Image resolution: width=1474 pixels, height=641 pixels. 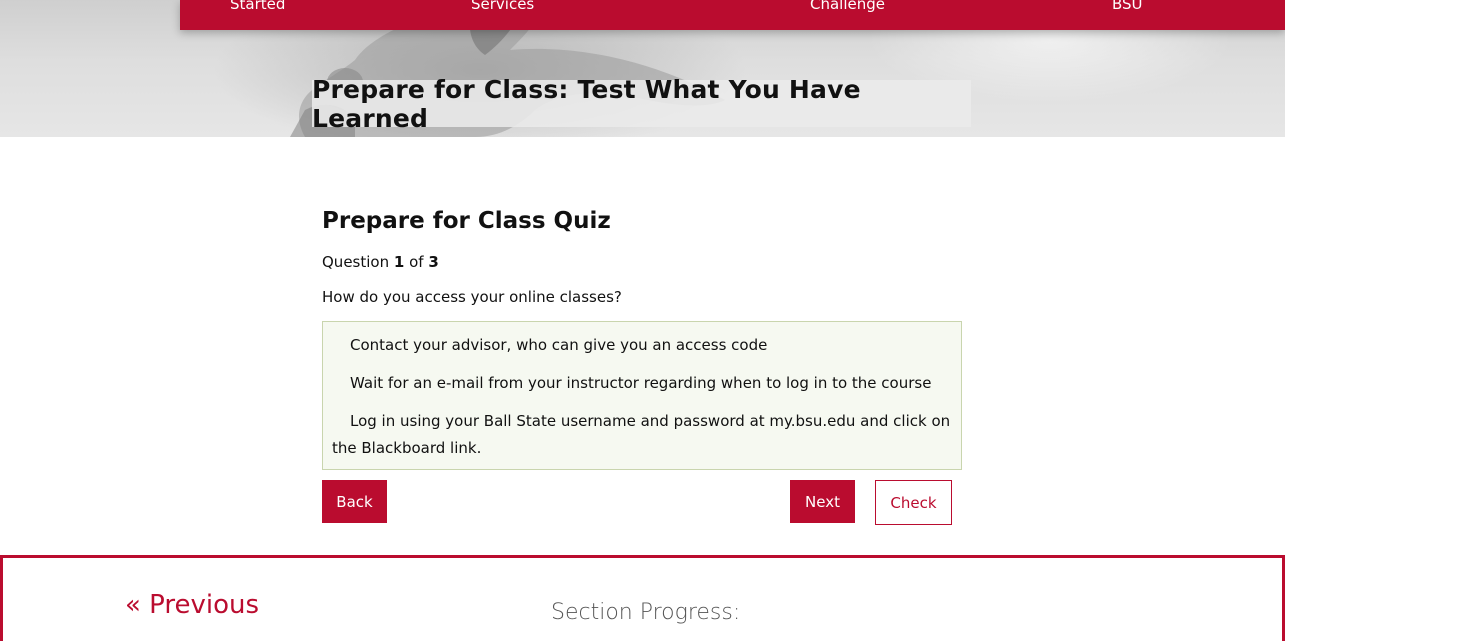 What do you see at coordinates (913, 502) in the screenshot?
I see `check-button: Check` at bounding box center [913, 502].